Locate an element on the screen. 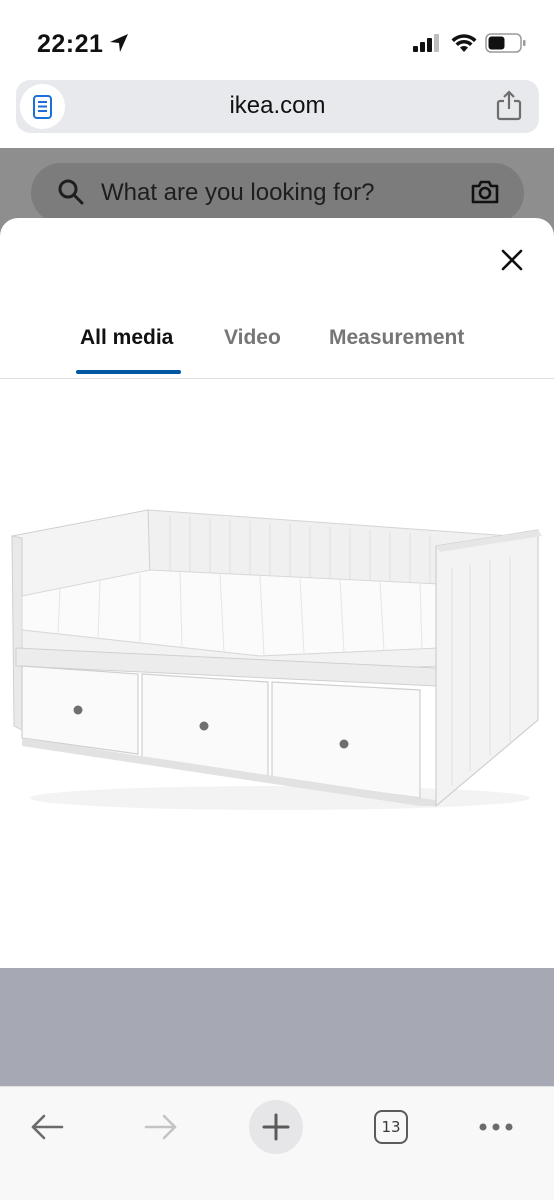  tabs-button: 13 is located at coordinates (391, 1127).